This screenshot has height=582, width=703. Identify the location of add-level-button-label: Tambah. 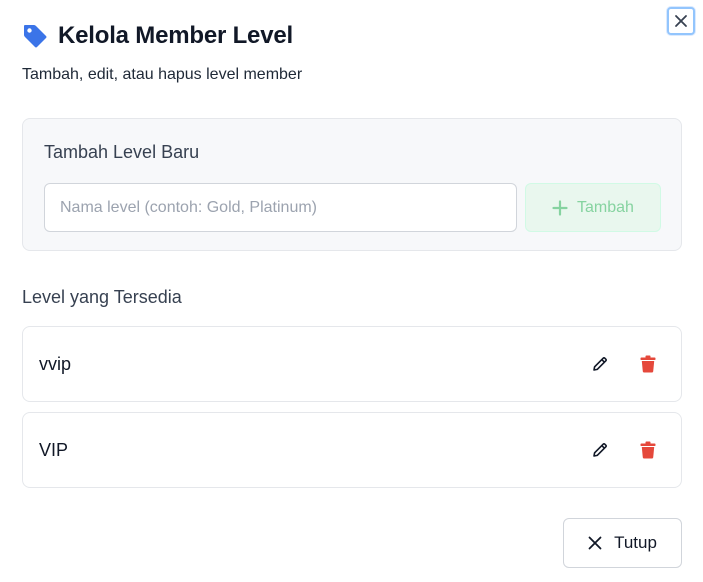
(605, 207).